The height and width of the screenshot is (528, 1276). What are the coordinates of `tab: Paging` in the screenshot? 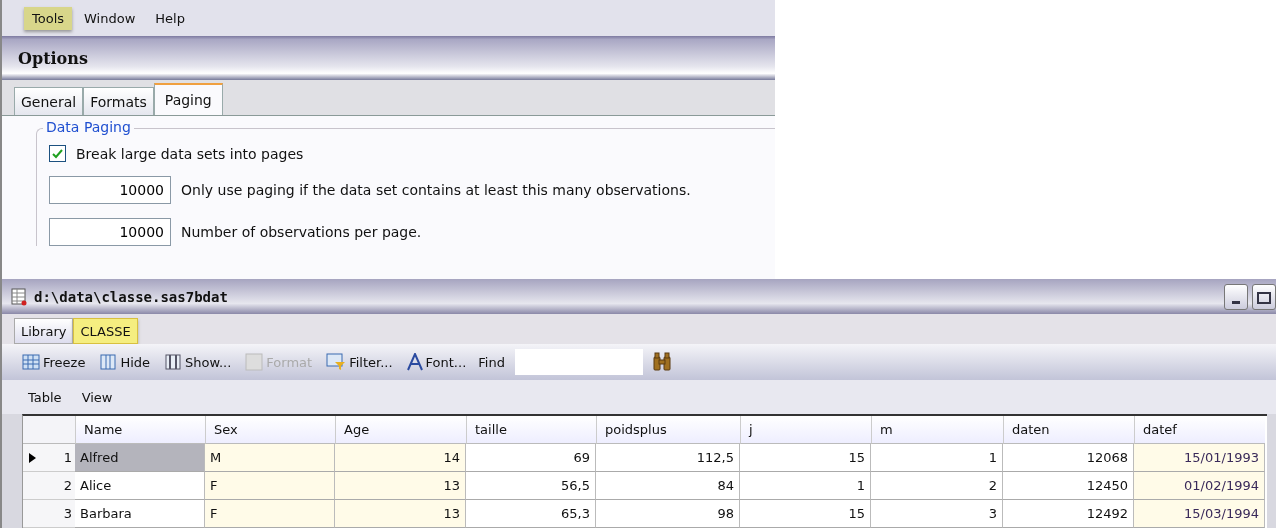 It's located at (188, 99).